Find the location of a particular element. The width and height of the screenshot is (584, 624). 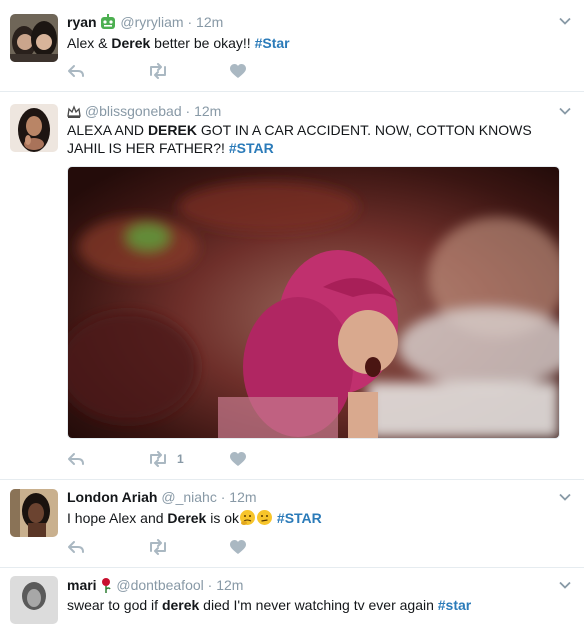

text-segment: died I'm never watching tv ever again is located at coordinates (318, 605).